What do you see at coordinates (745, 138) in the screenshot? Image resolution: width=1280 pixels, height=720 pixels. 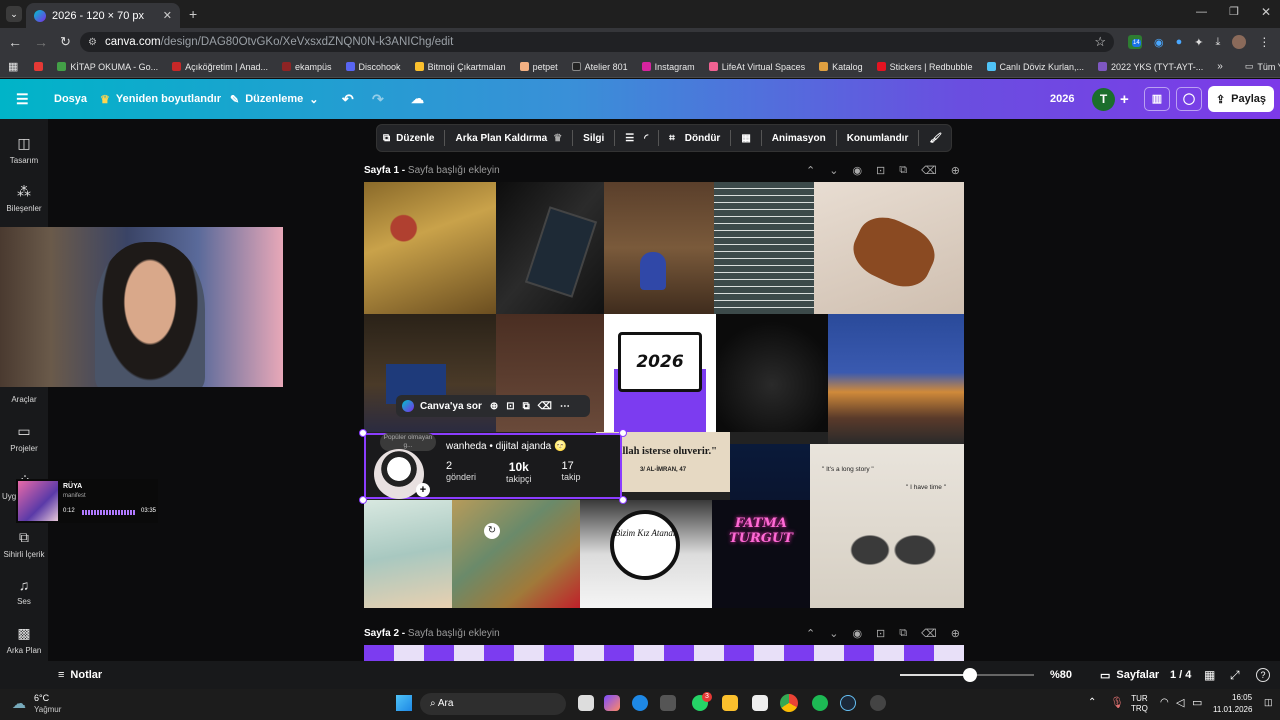 I see `transparency-icon: ▦` at bounding box center [745, 138].